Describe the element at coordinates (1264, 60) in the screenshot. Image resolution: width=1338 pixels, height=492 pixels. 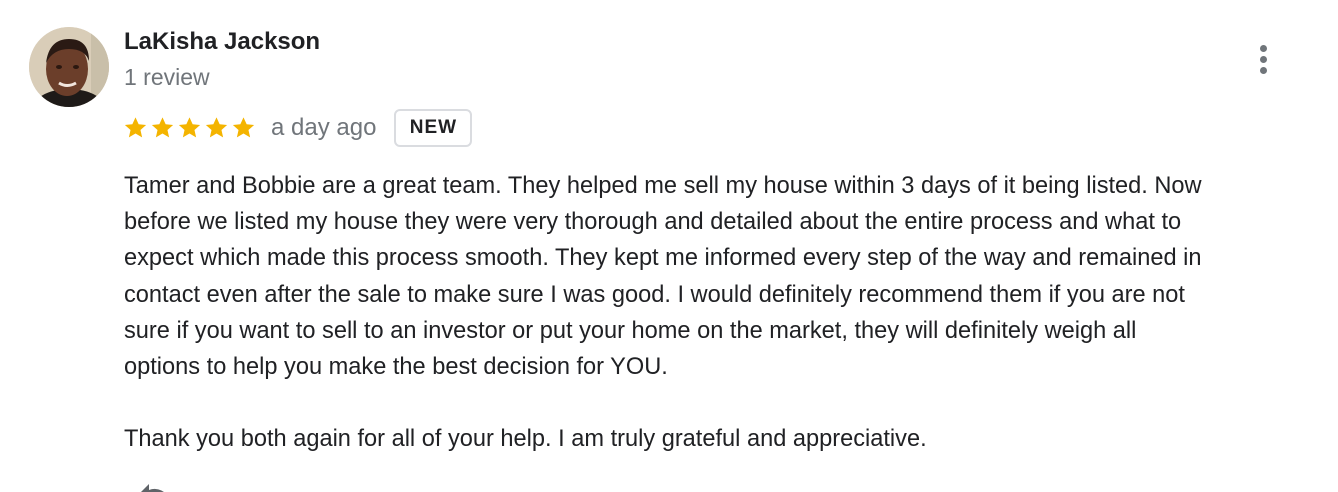
I see `more-options-button` at that location.